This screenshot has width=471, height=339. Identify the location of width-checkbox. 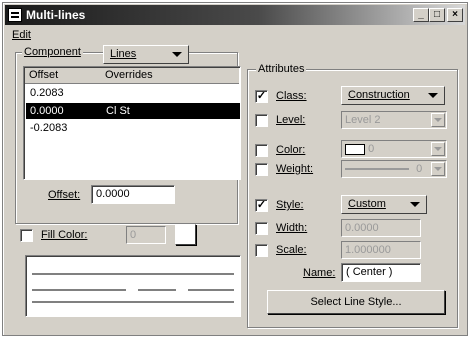
(261, 228).